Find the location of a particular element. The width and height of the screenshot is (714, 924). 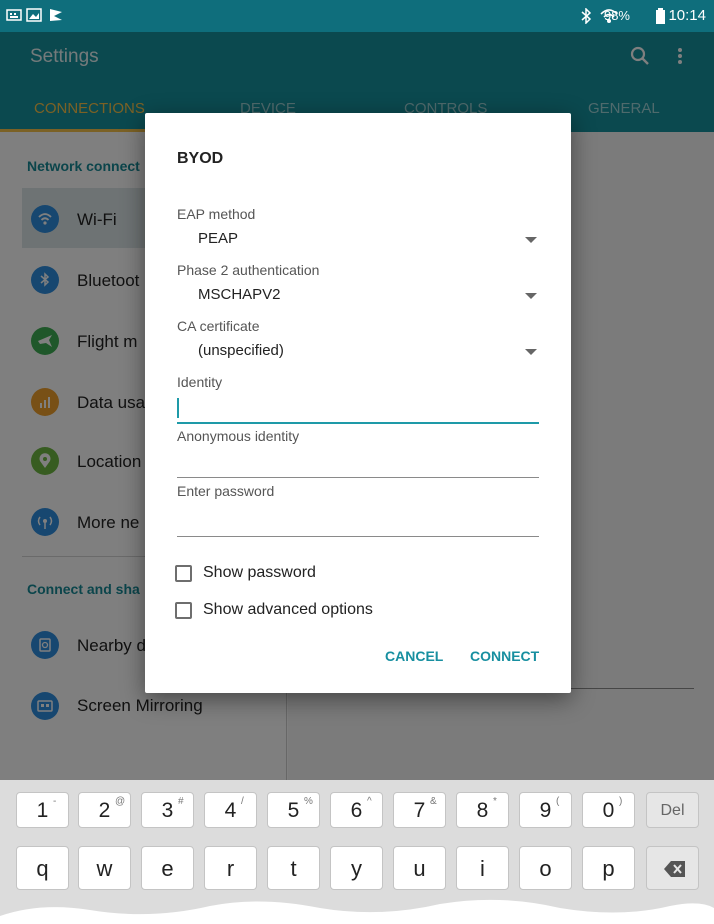

key-1: 1- is located at coordinates (42, 810).